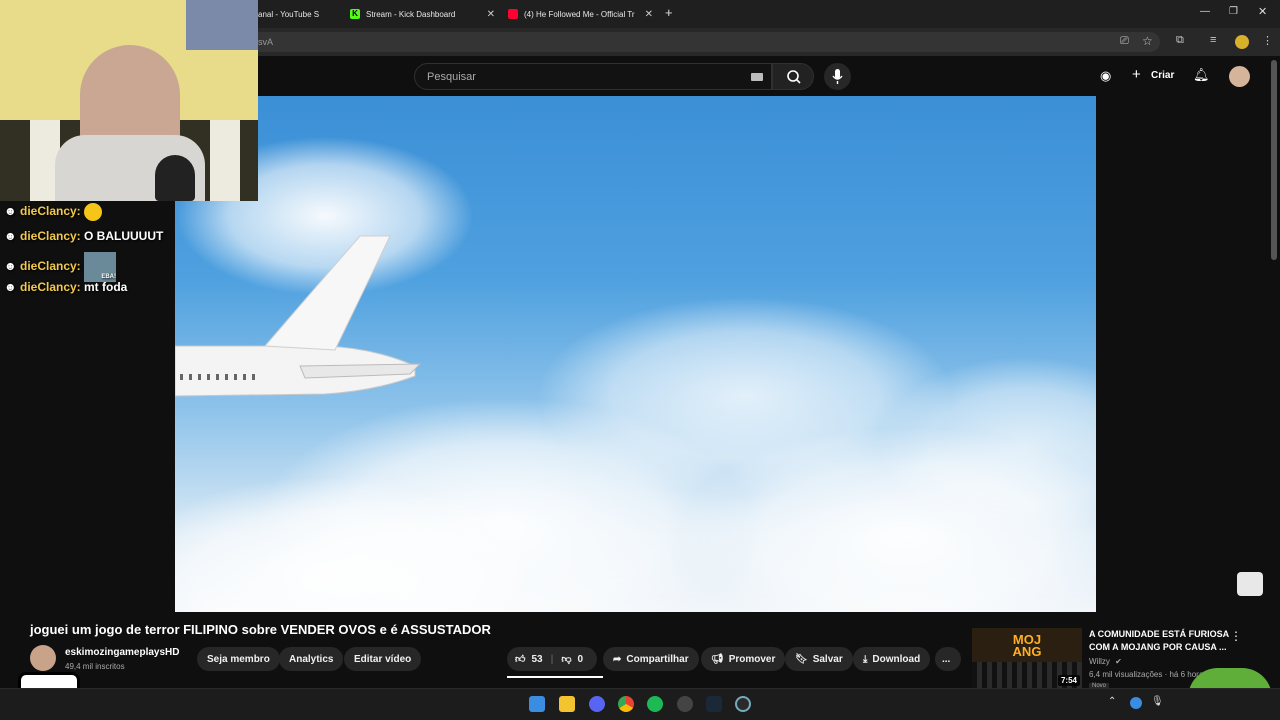 This screenshot has height=720, width=1280. What do you see at coordinates (555, 677) in the screenshot?
I see `like-ratio-bar` at bounding box center [555, 677].